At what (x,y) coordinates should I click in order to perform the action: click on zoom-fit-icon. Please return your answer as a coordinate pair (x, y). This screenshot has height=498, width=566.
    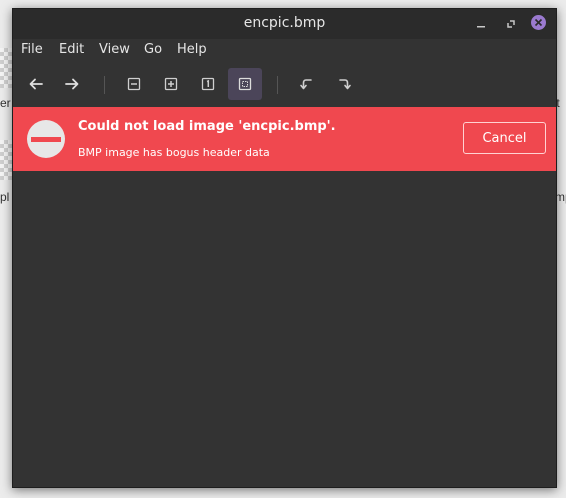
    Looking at the image, I should click on (245, 84).